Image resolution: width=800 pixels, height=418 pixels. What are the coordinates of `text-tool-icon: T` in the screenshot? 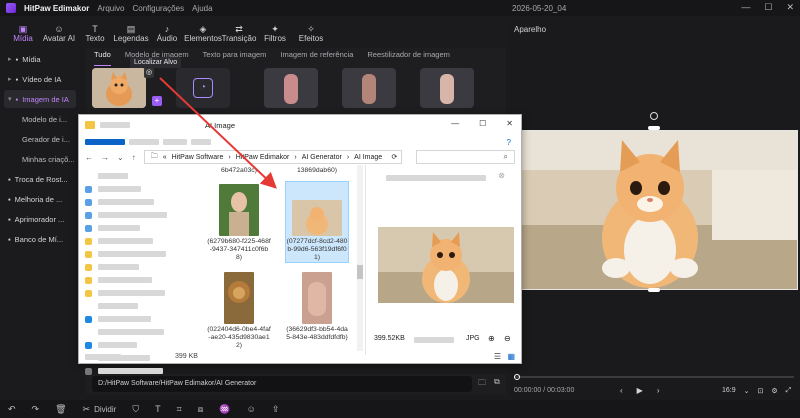 It's located at (158, 409).